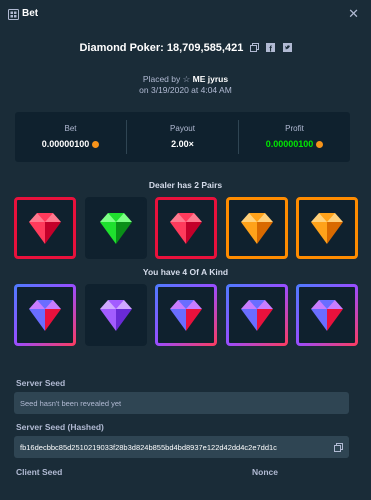  What do you see at coordinates (39, 472) in the screenshot?
I see `client-seed-label: Client Seed` at bounding box center [39, 472].